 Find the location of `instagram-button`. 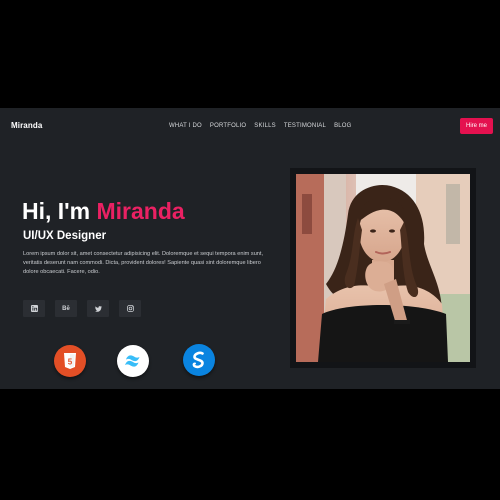

instagram-button is located at coordinates (130, 308).